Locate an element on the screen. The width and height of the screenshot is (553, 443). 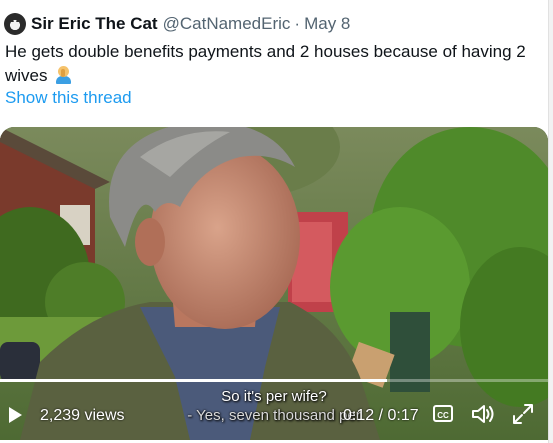
avatar is located at coordinates (15, 24).